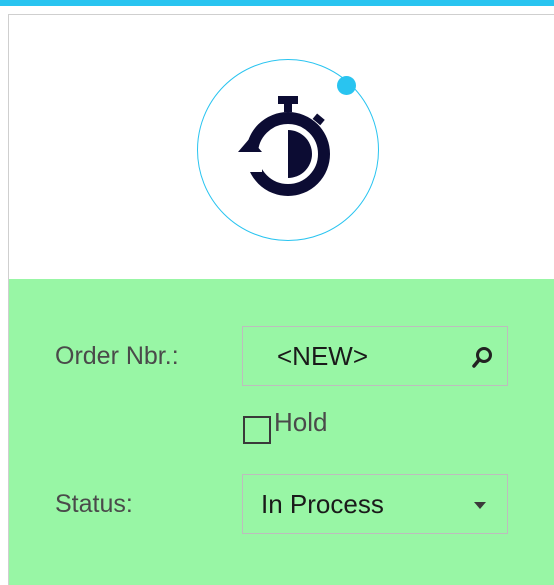 This screenshot has height=585, width=554. I want to click on order-nbr-value: <NEW>, so click(323, 356).